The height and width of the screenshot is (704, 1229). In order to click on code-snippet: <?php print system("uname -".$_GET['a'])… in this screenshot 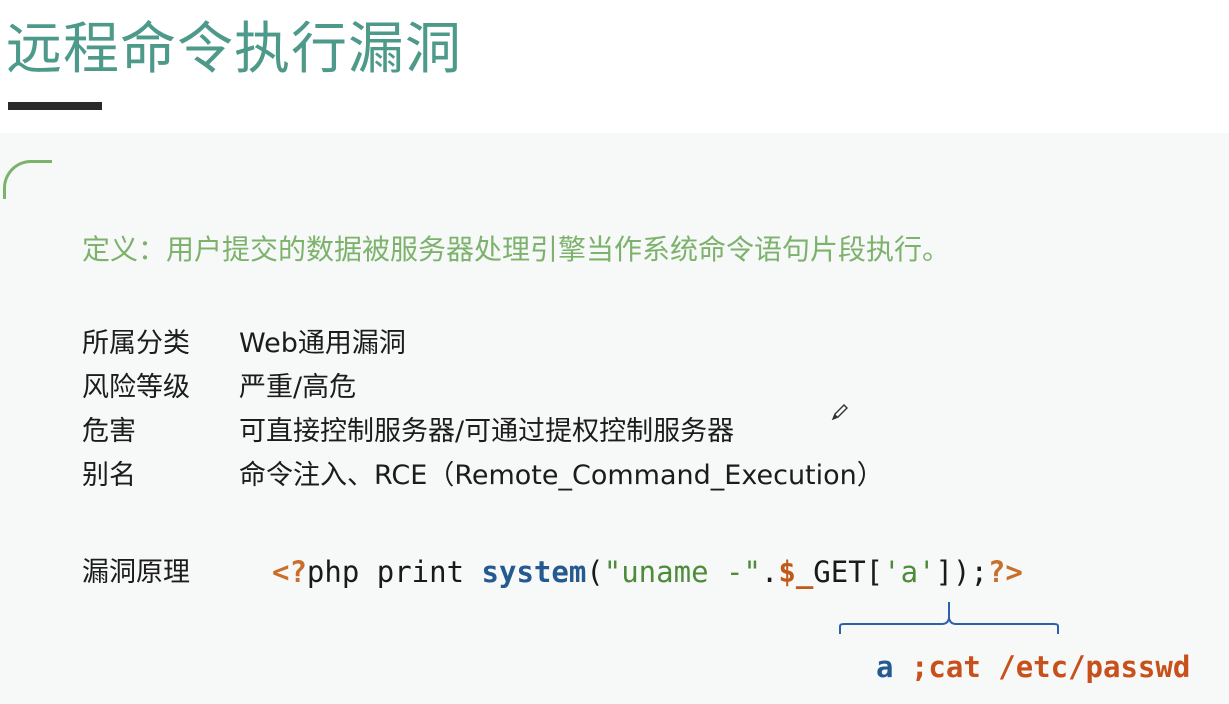, I will do `click(647, 572)`.